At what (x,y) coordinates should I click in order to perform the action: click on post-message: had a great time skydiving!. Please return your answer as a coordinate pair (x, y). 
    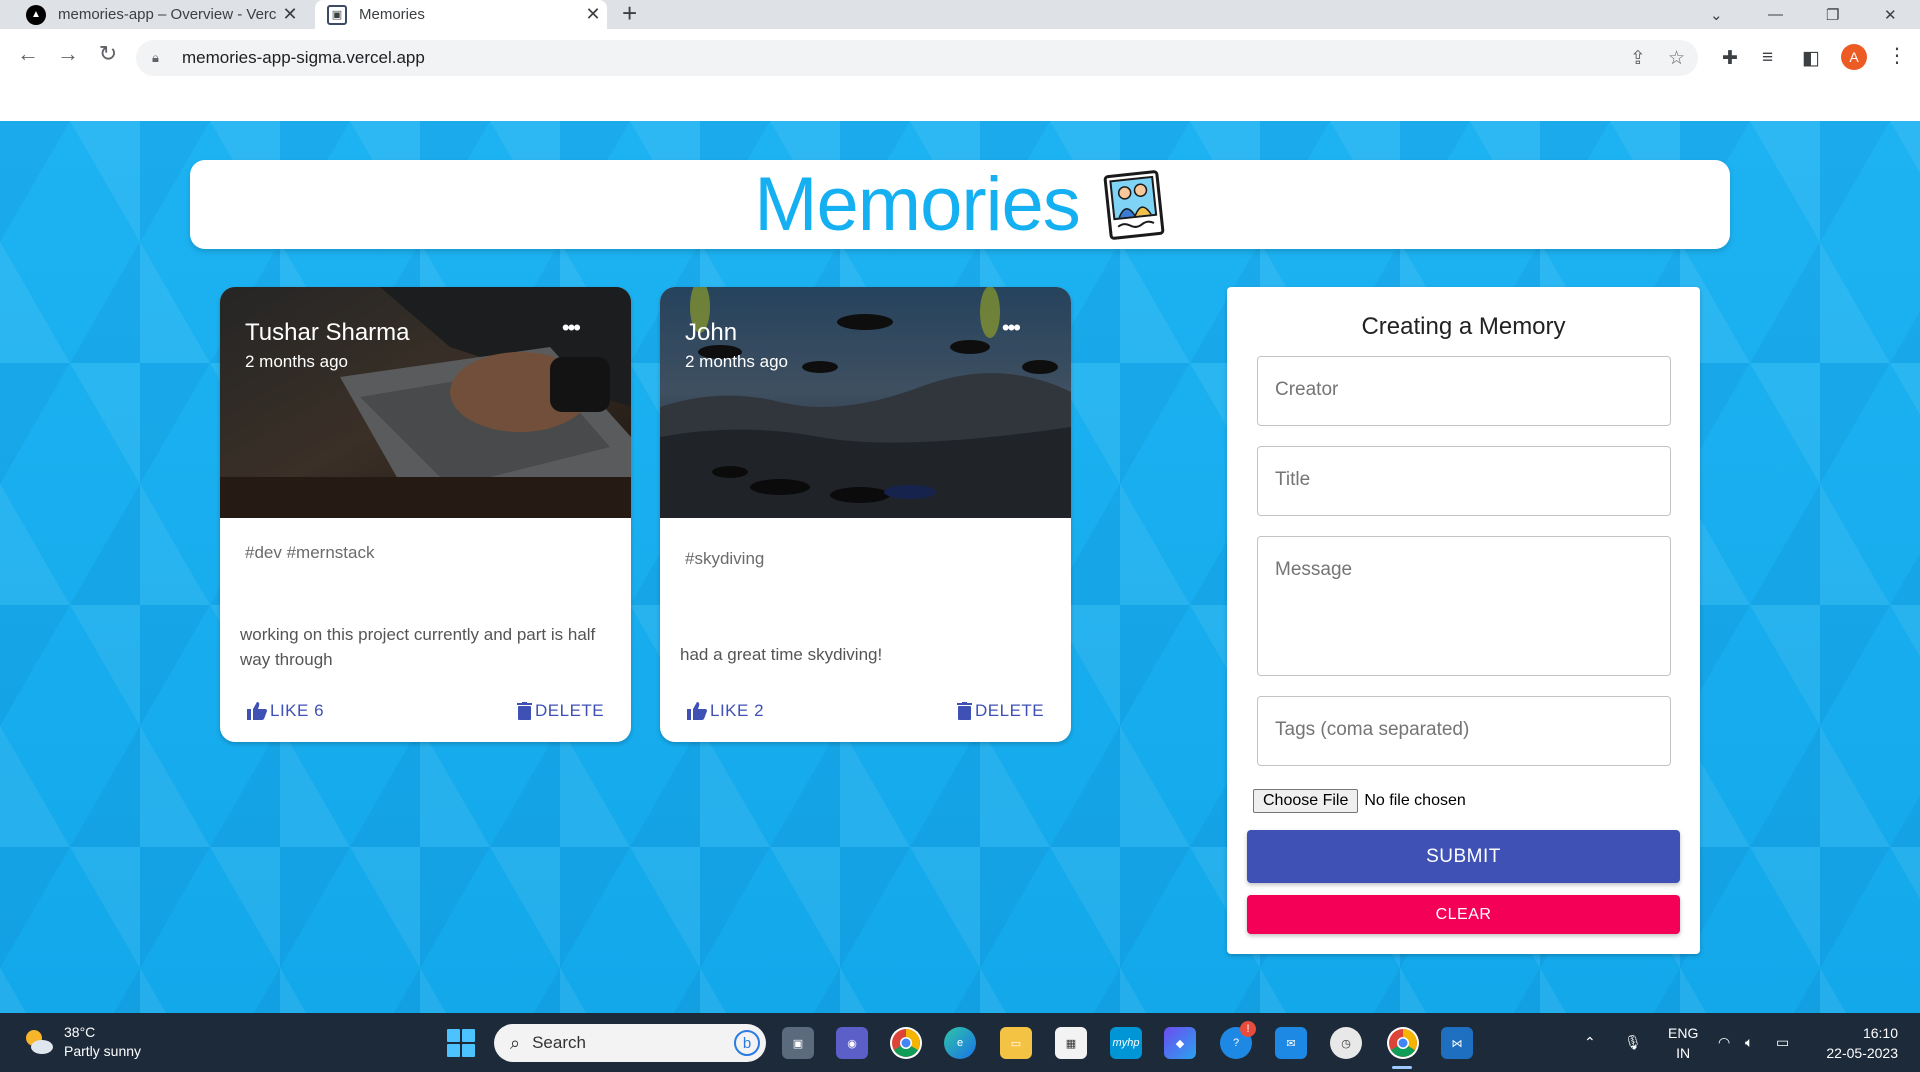
    Looking at the image, I should click on (781, 654).